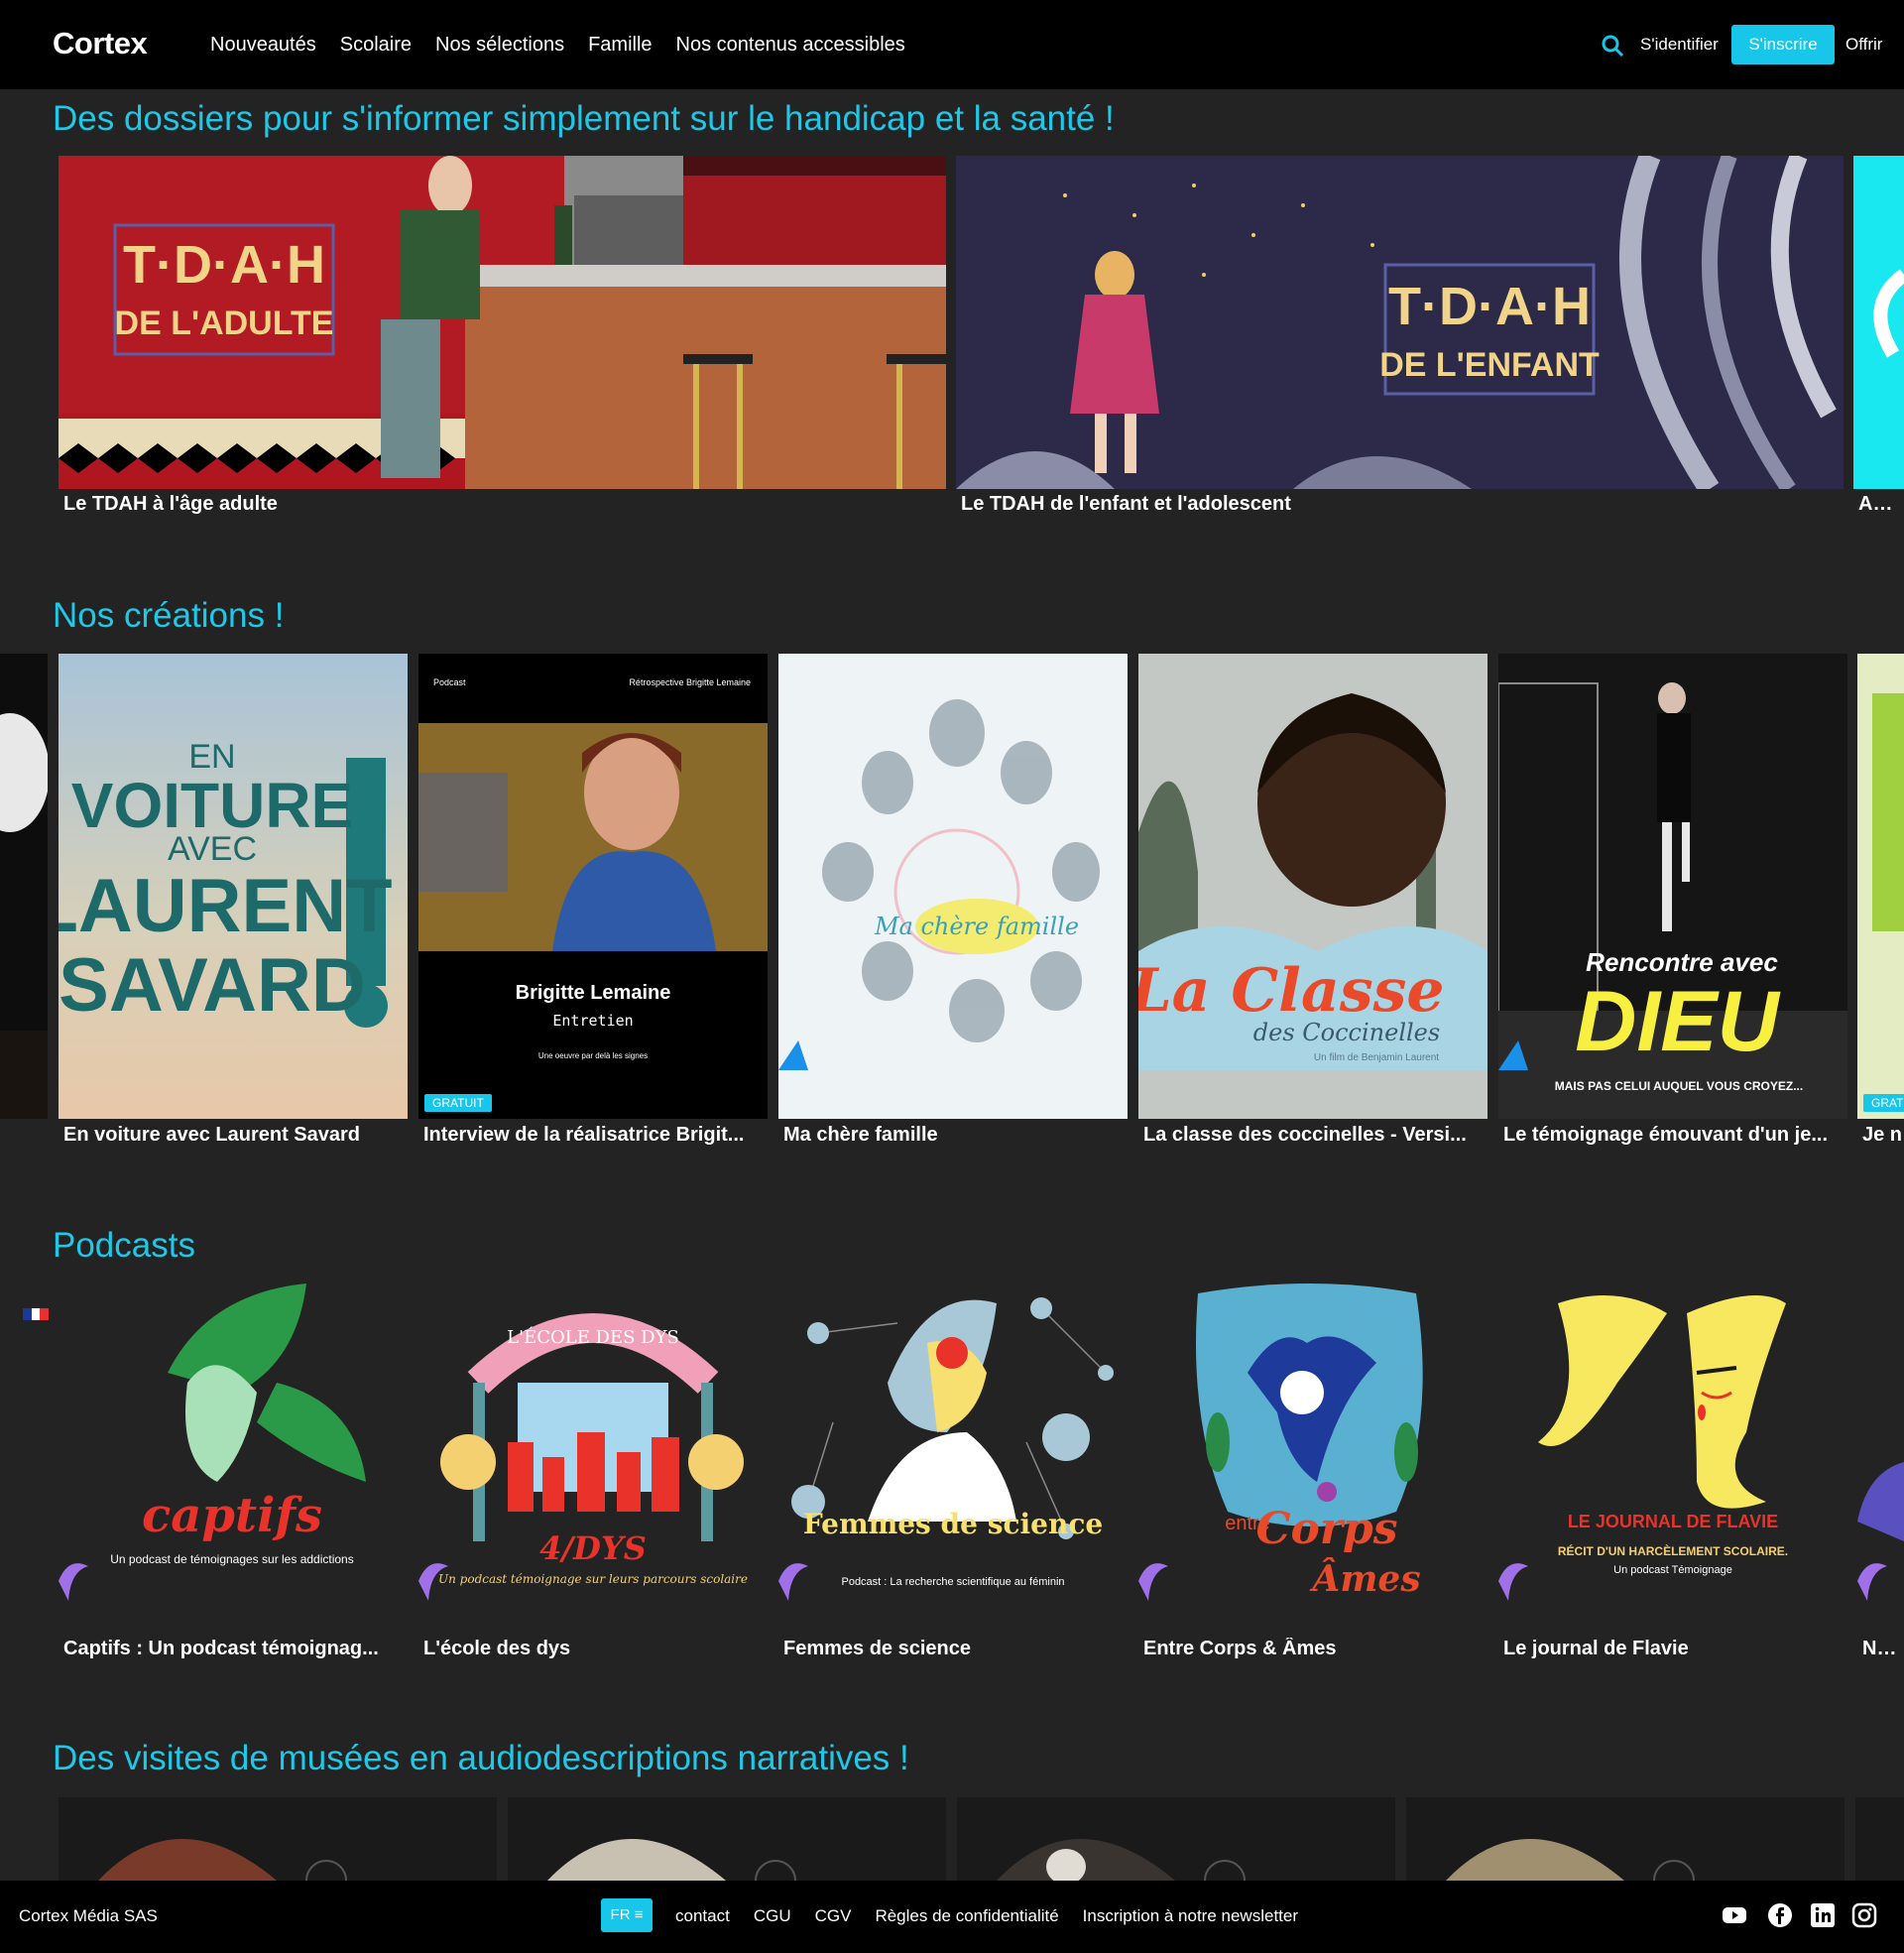 The image size is (1904, 1953). I want to click on nav-scolaire: Scolaire, so click(376, 45).